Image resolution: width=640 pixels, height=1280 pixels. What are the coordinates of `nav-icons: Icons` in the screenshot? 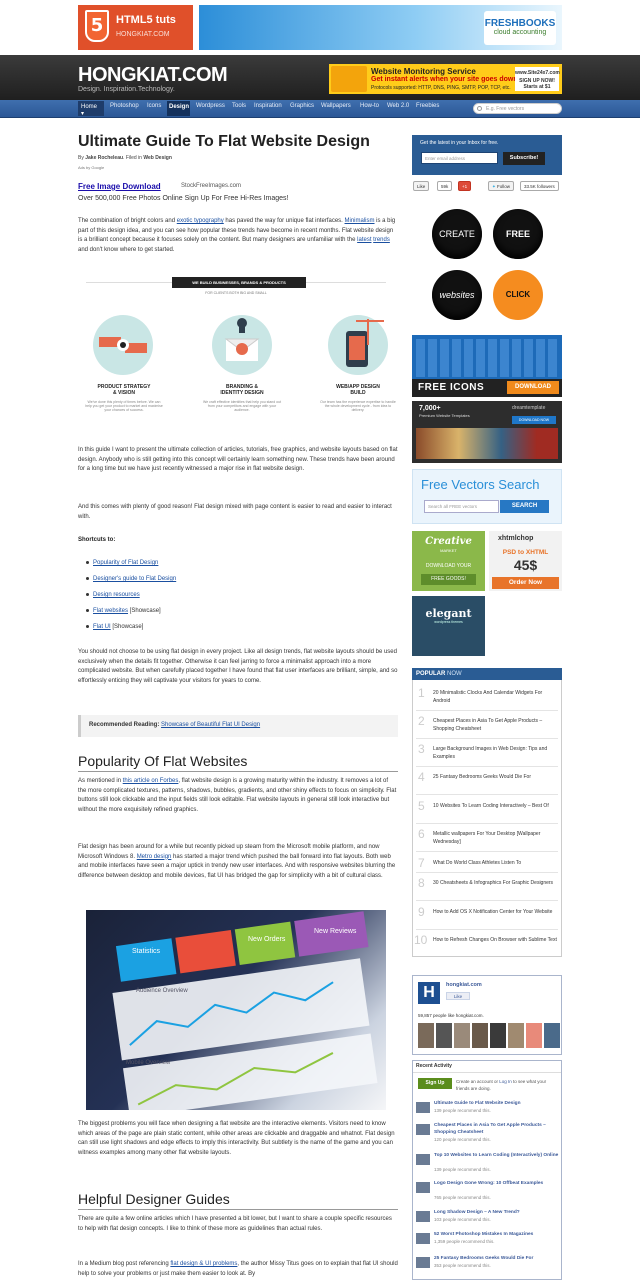 It's located at (154, 106).